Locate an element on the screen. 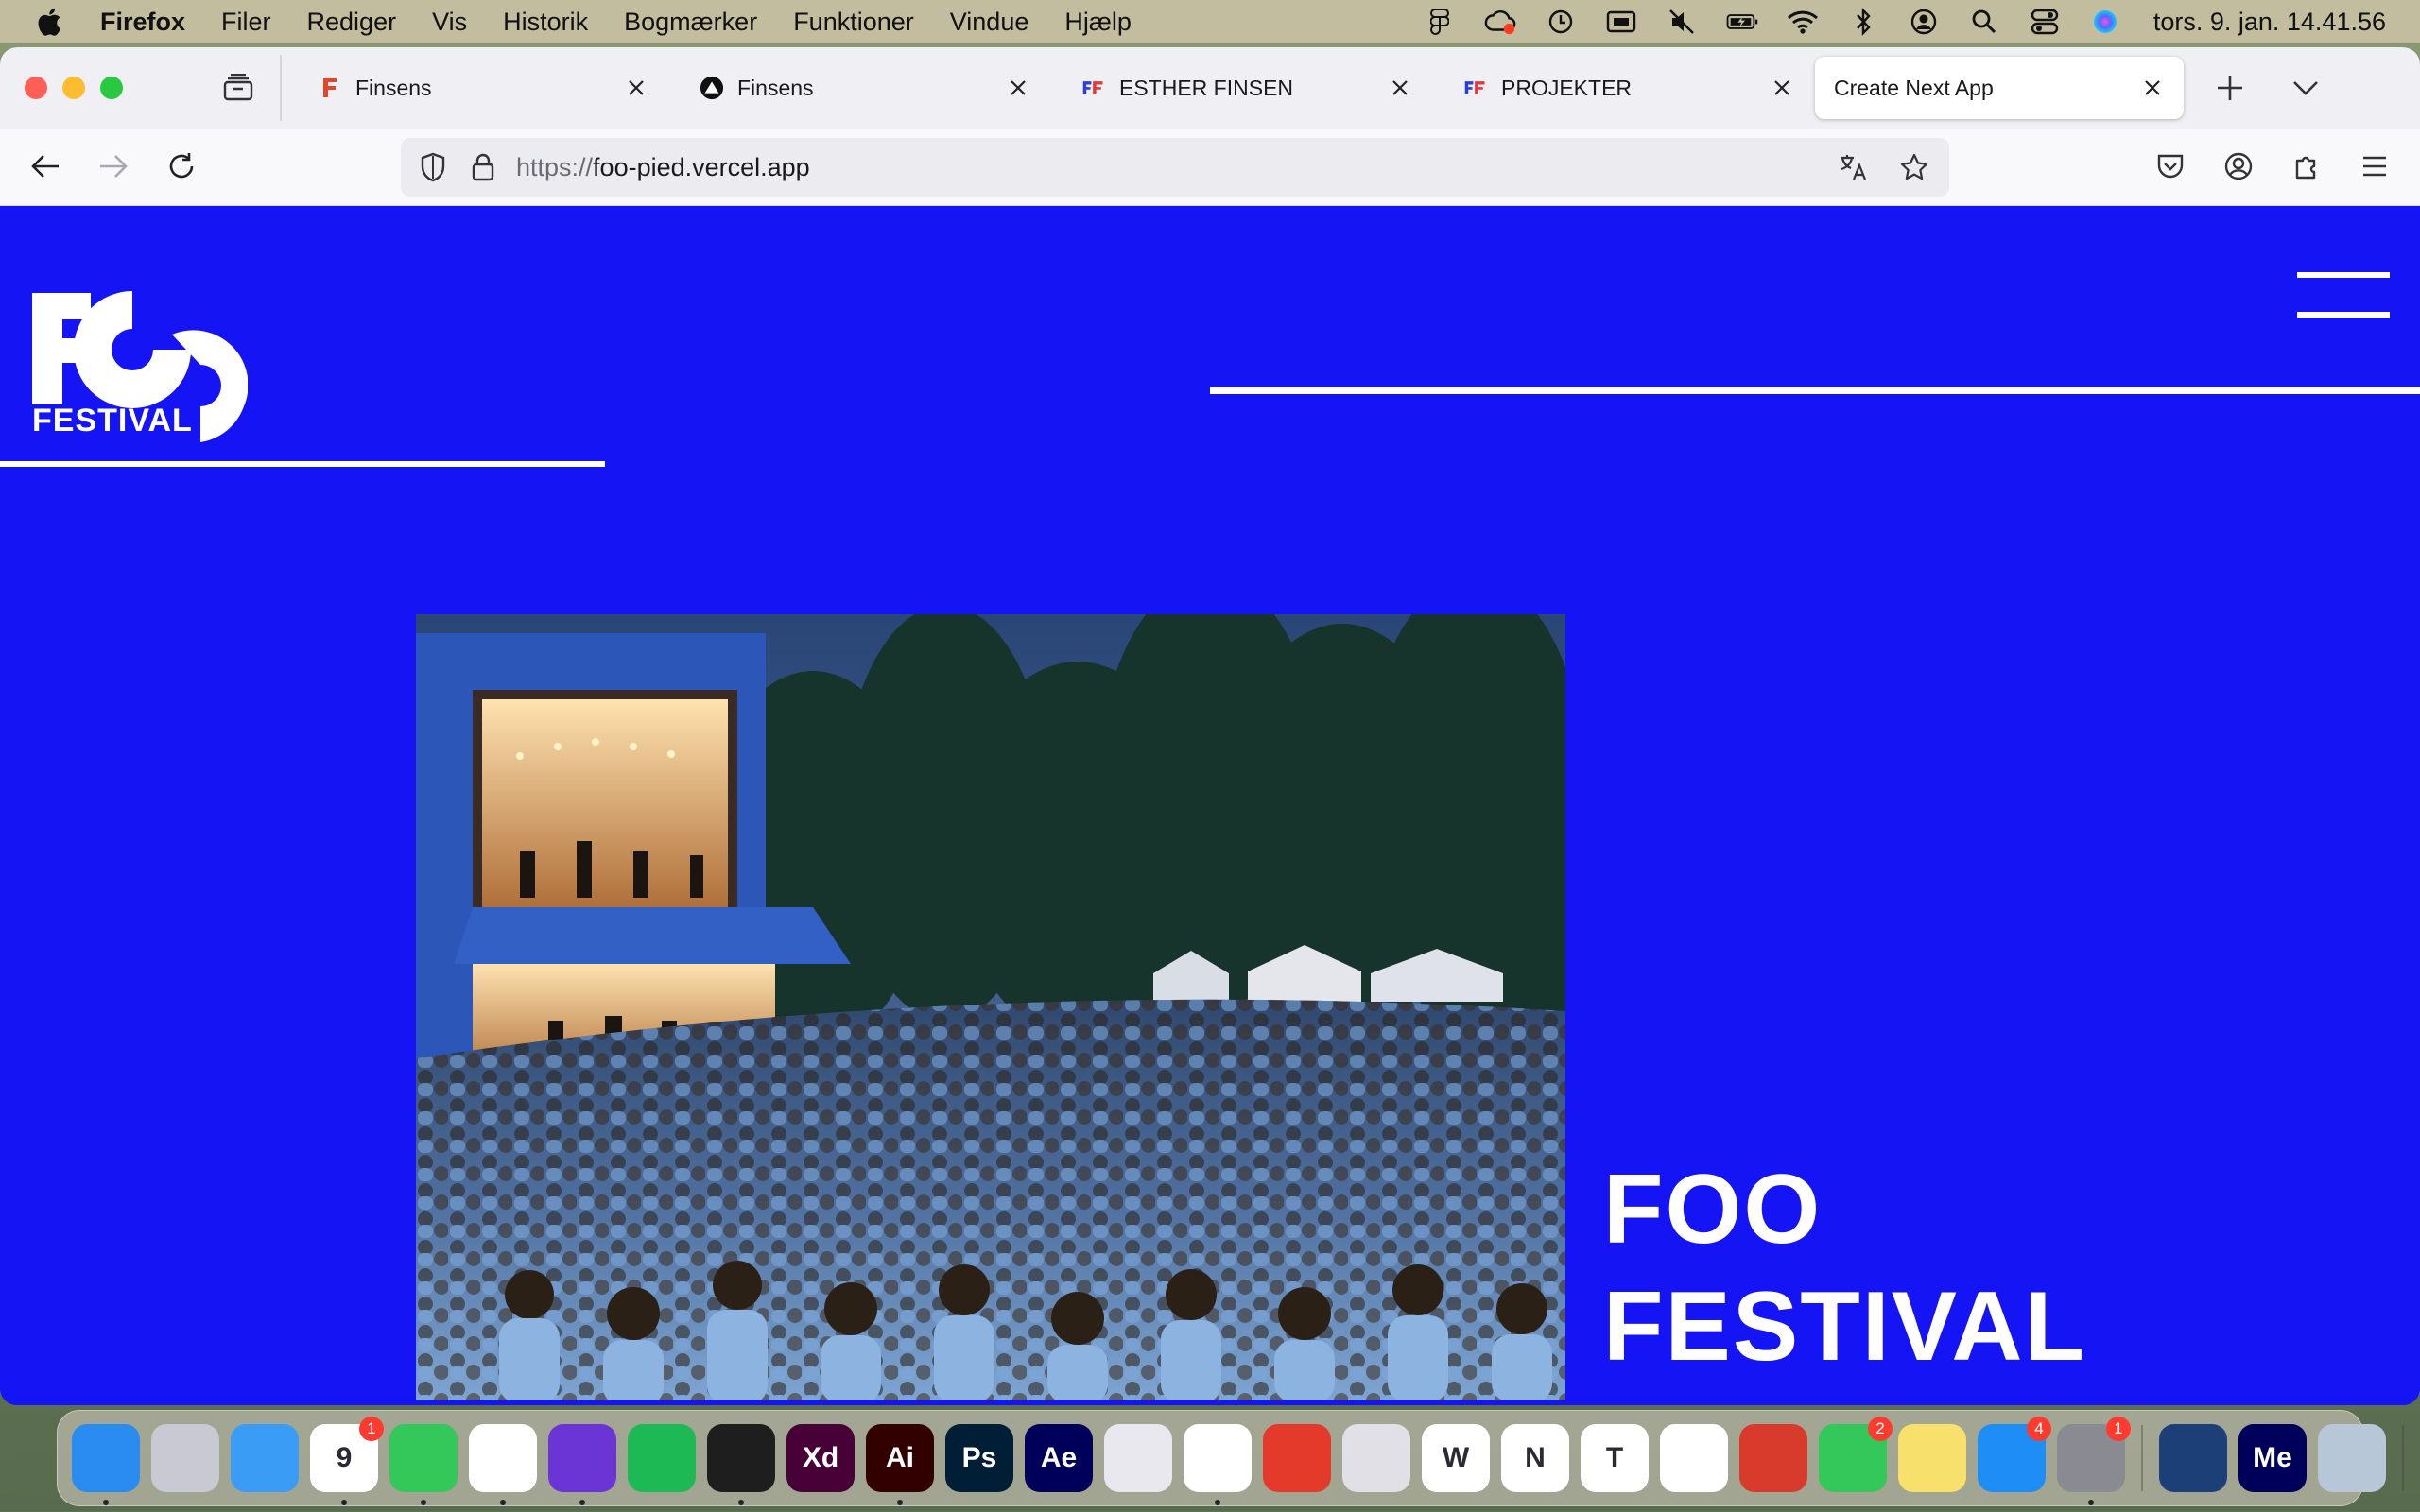 This screenshot has width=2420, height=1512. dock-app-illustrator: Ai is located at coordinates (900, 1464).